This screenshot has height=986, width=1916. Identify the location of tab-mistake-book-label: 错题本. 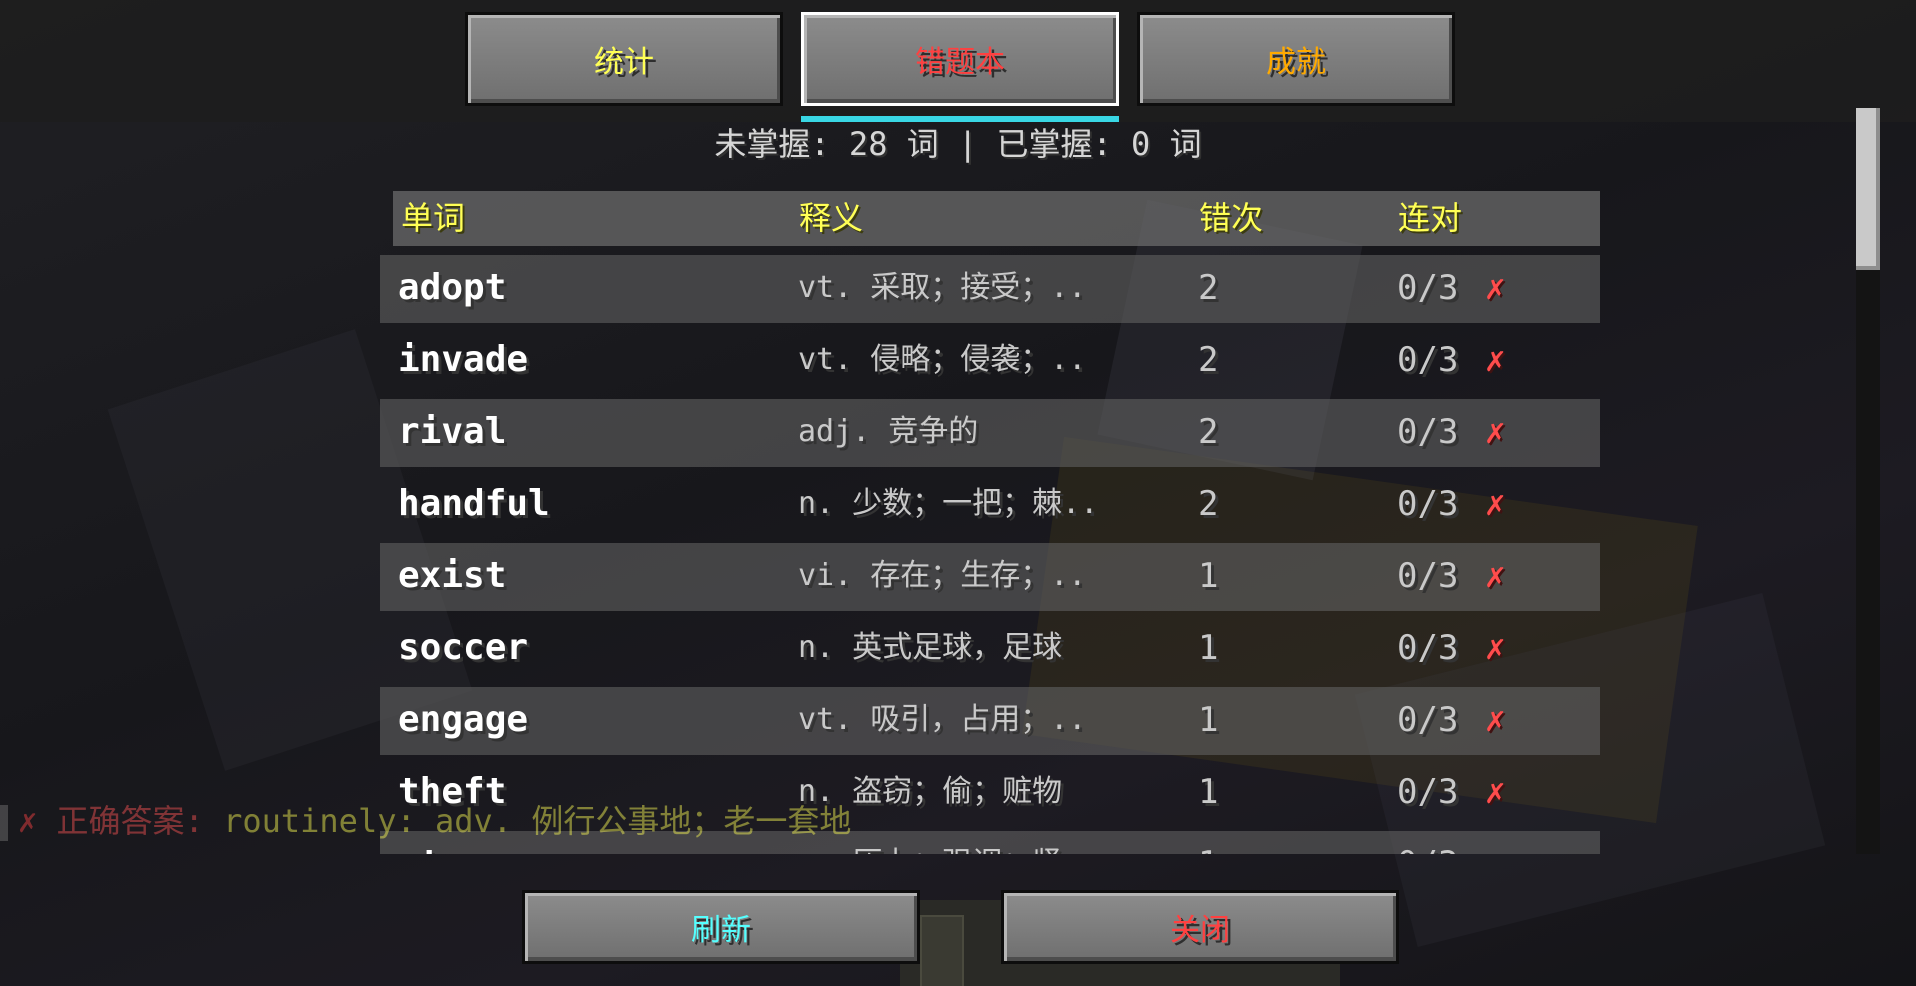
(960, 62).